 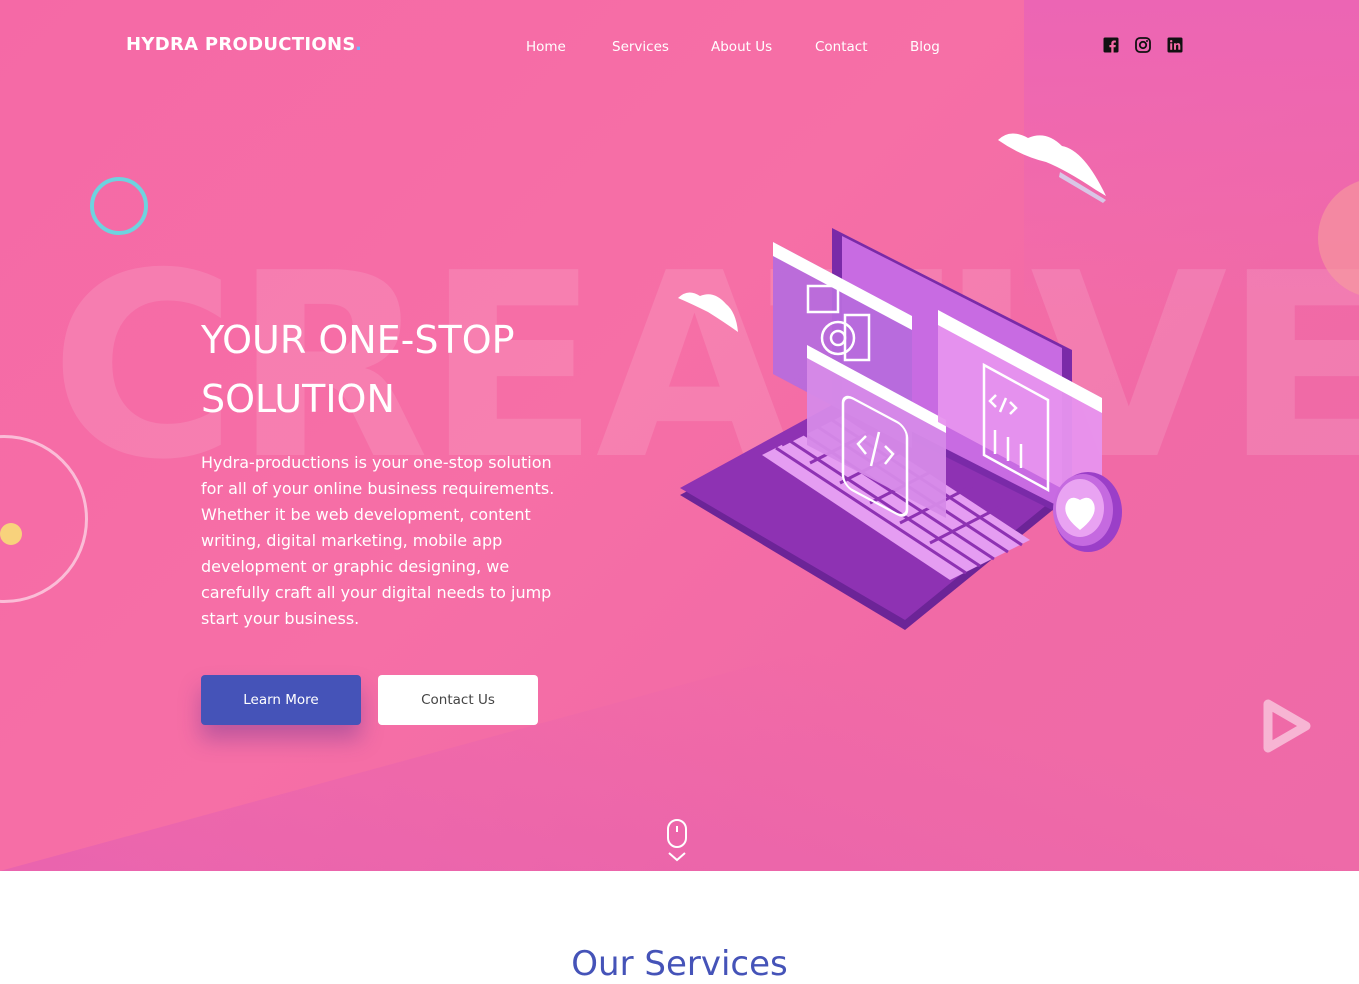 What do you see at coordinates (677, 841) in the screenshot?
I see `scroll-down-icon` at bounding box center [677, 841].